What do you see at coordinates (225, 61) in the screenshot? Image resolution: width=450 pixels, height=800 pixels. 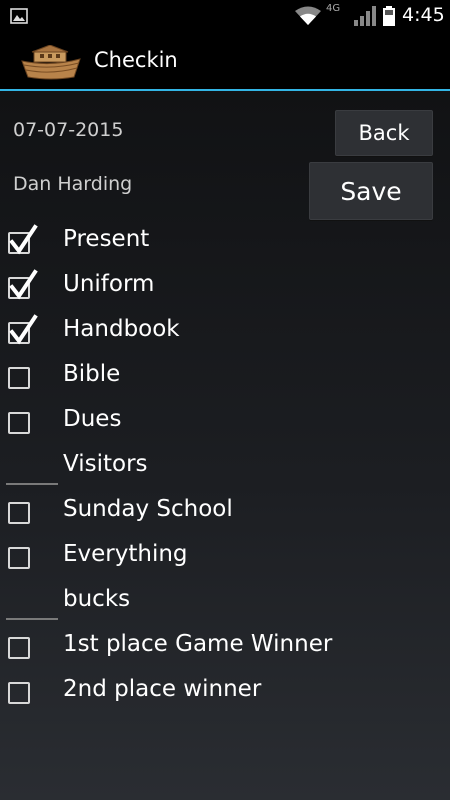 I see `action-bar: Checkin` at bounding box center [225, 61].